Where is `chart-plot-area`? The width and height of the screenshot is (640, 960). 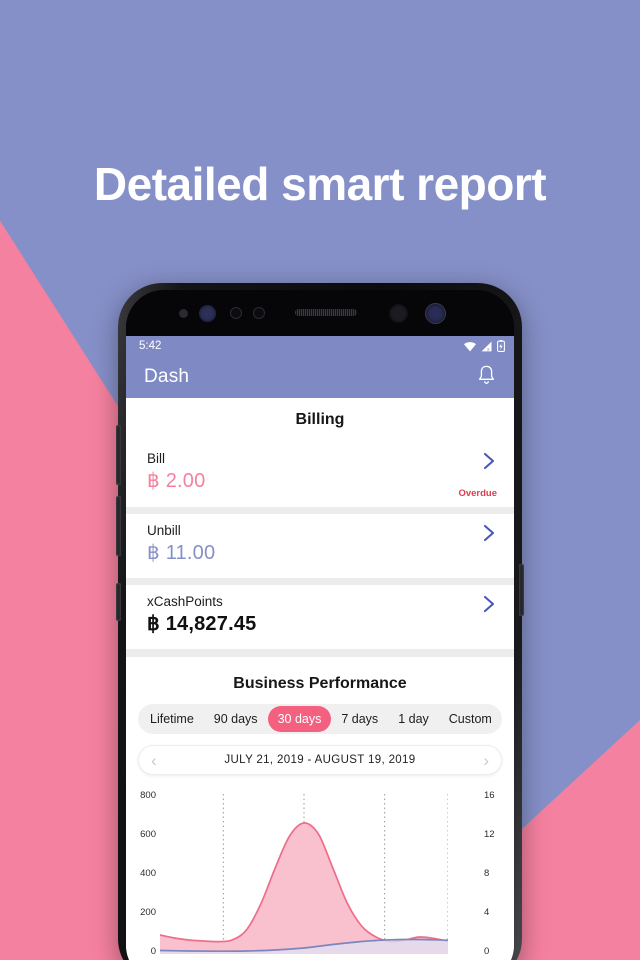 chart-plot-area is located at coordinates (304, 874).